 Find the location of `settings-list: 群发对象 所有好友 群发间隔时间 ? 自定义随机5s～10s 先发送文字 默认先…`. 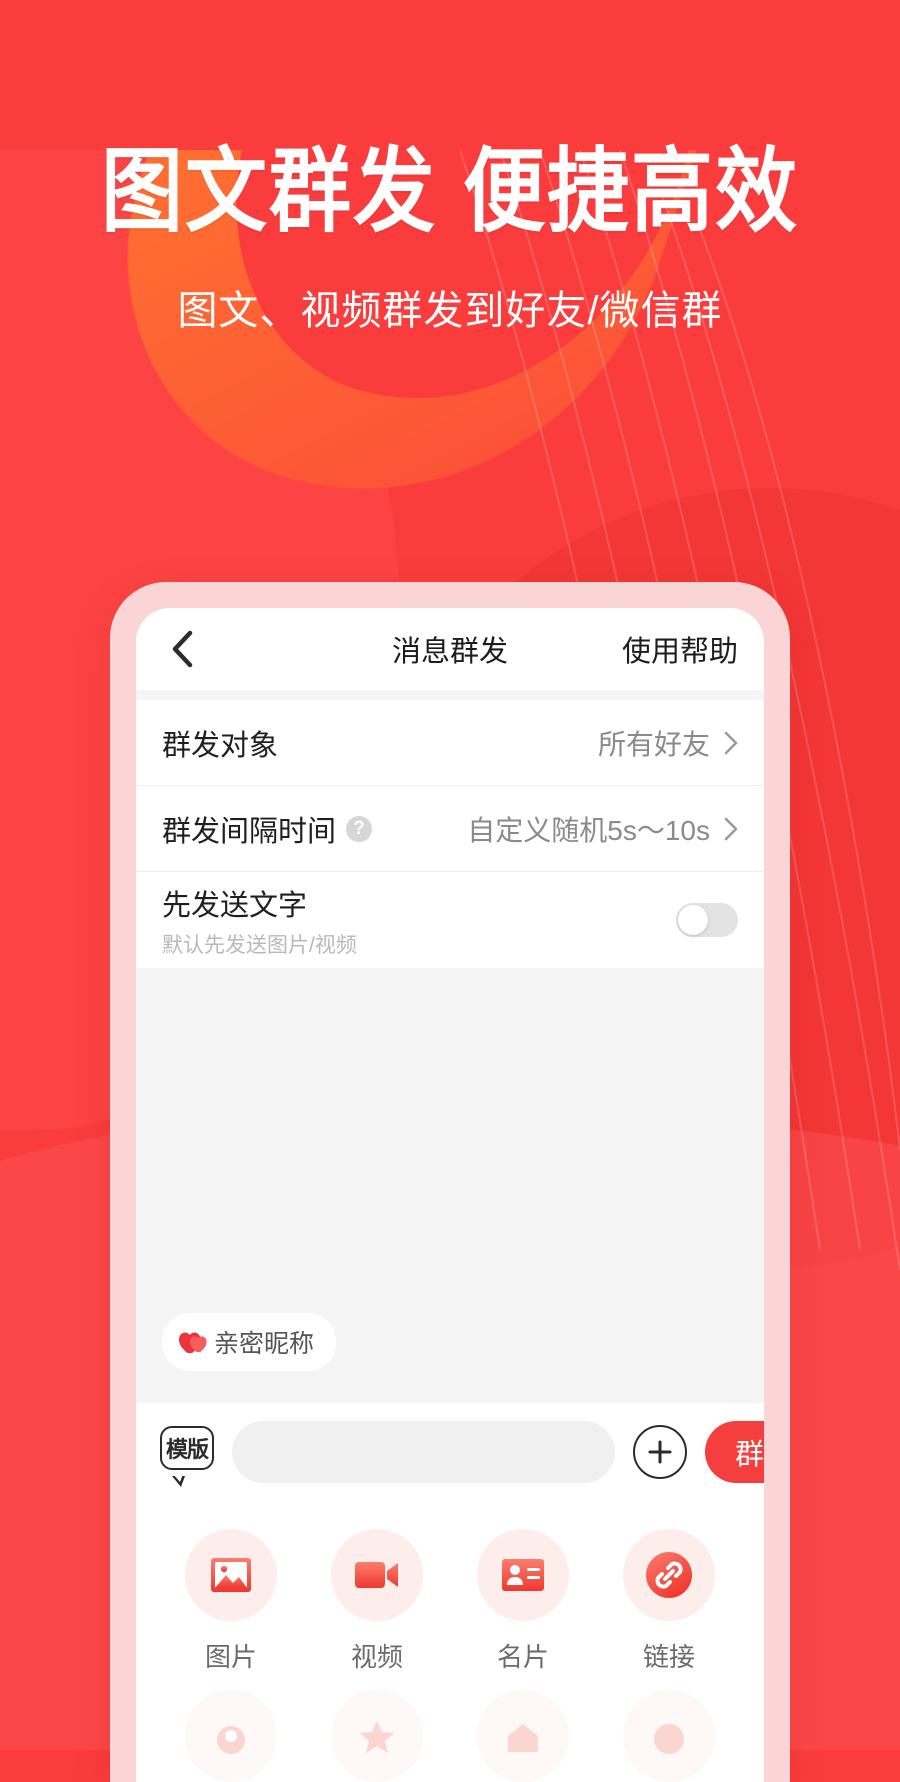

settings-list: 群发对象 所有好友 群发间隔时间 ? 自定义随机5s～10s 先发送文字 默认先… is located at coordinates (450, 834).